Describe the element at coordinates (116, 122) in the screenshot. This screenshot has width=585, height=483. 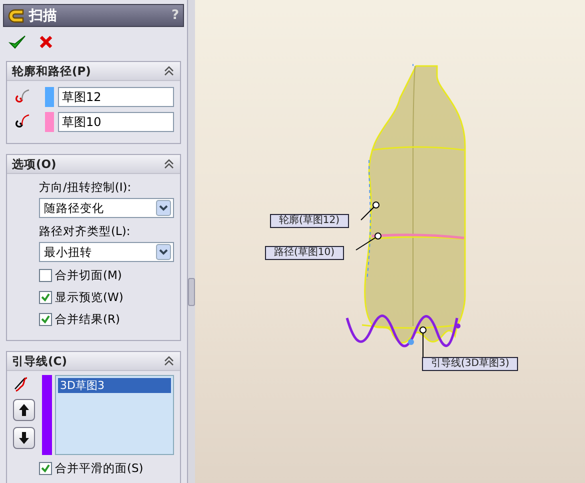
I see `selection-field: 草图10` at that location.